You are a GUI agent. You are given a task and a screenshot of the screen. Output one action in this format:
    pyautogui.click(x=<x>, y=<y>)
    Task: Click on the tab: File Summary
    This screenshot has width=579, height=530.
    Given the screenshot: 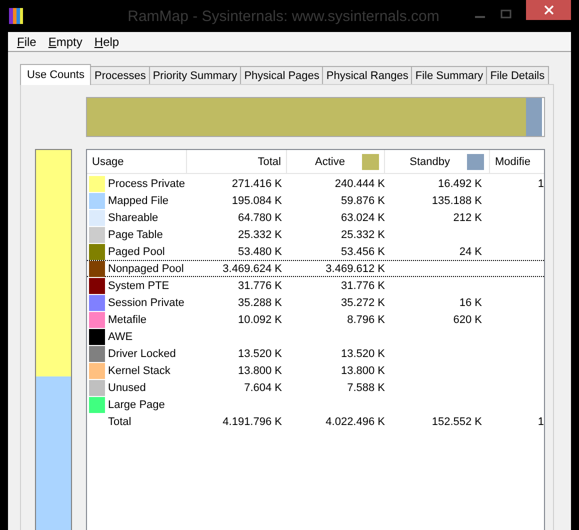 What is the action you would take?
    pyautogui.click(x=449, y=75)
    